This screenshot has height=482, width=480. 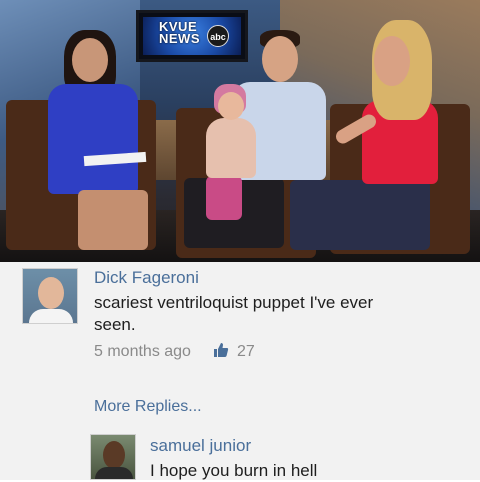 What do you see at coordinates (234, 302) in the screenshot?
I see `comment-text: scariest ventriloquist puppet I've ever` at bounding box center [234, 302].